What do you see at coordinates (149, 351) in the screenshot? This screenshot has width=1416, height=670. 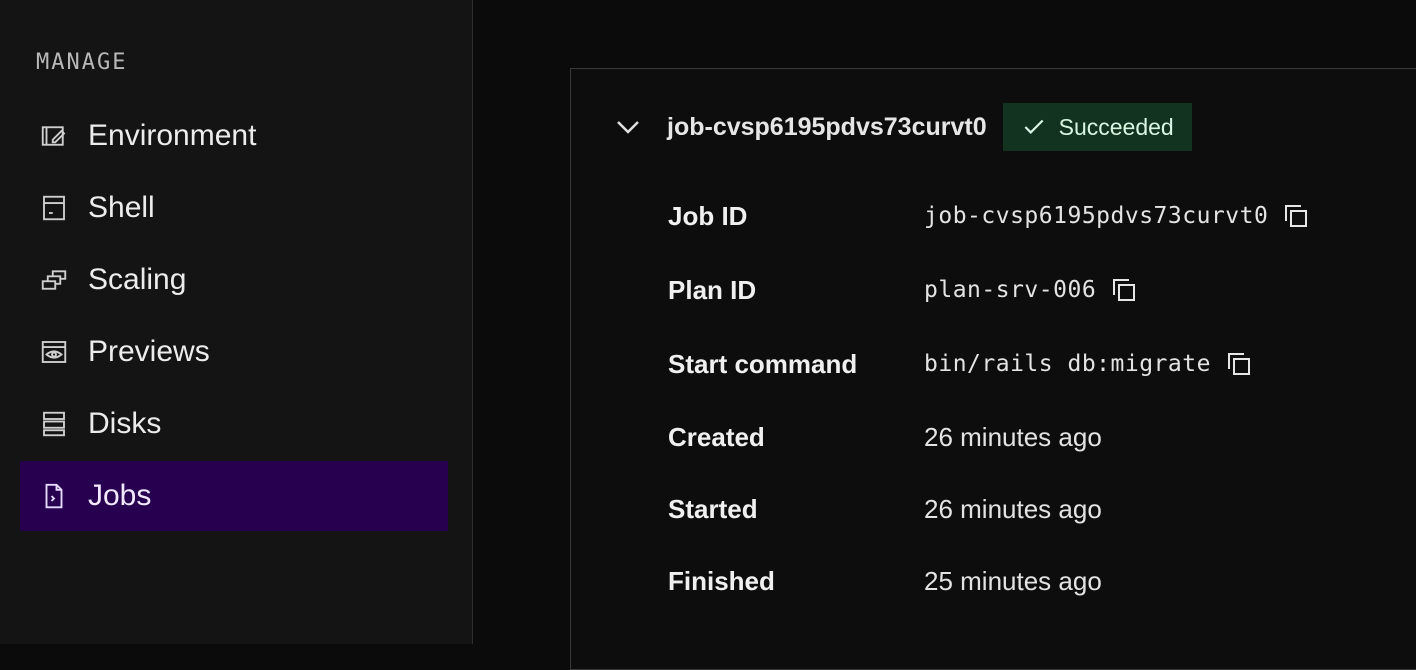 I see `sidebar-item-label: Previews` at bounding box center [149, 351].